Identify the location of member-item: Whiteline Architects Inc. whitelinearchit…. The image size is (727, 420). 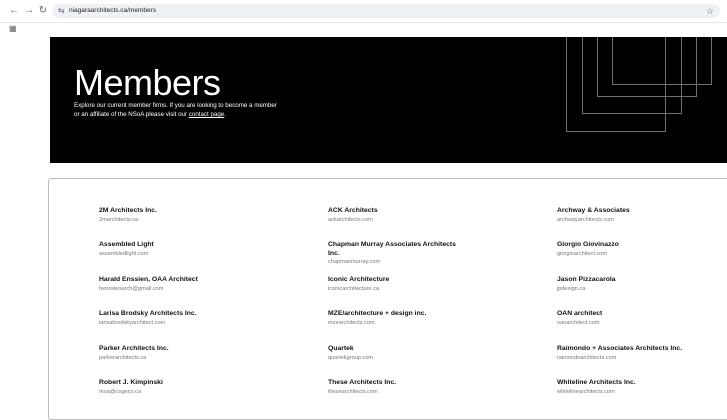
(632, 387).